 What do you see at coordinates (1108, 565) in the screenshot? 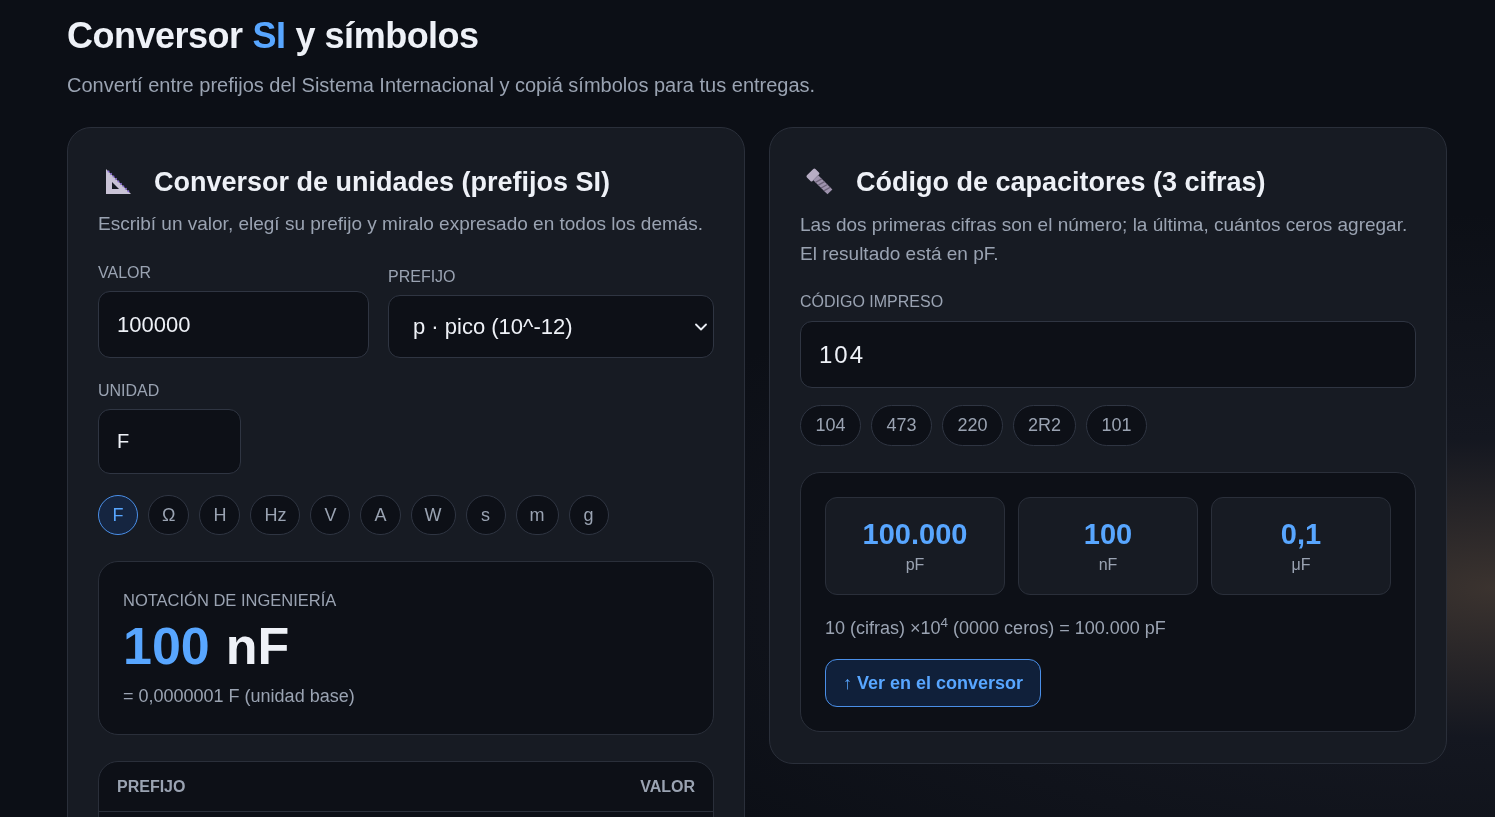
I see `result-unit: nF` at bounding box center [1108, 565].